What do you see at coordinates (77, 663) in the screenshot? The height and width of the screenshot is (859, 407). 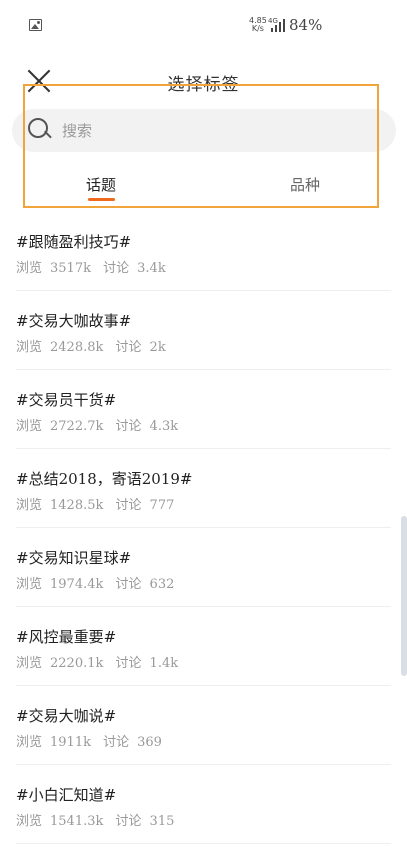 I see `views-count: 2220.1k` at bounding box center [77, 663].